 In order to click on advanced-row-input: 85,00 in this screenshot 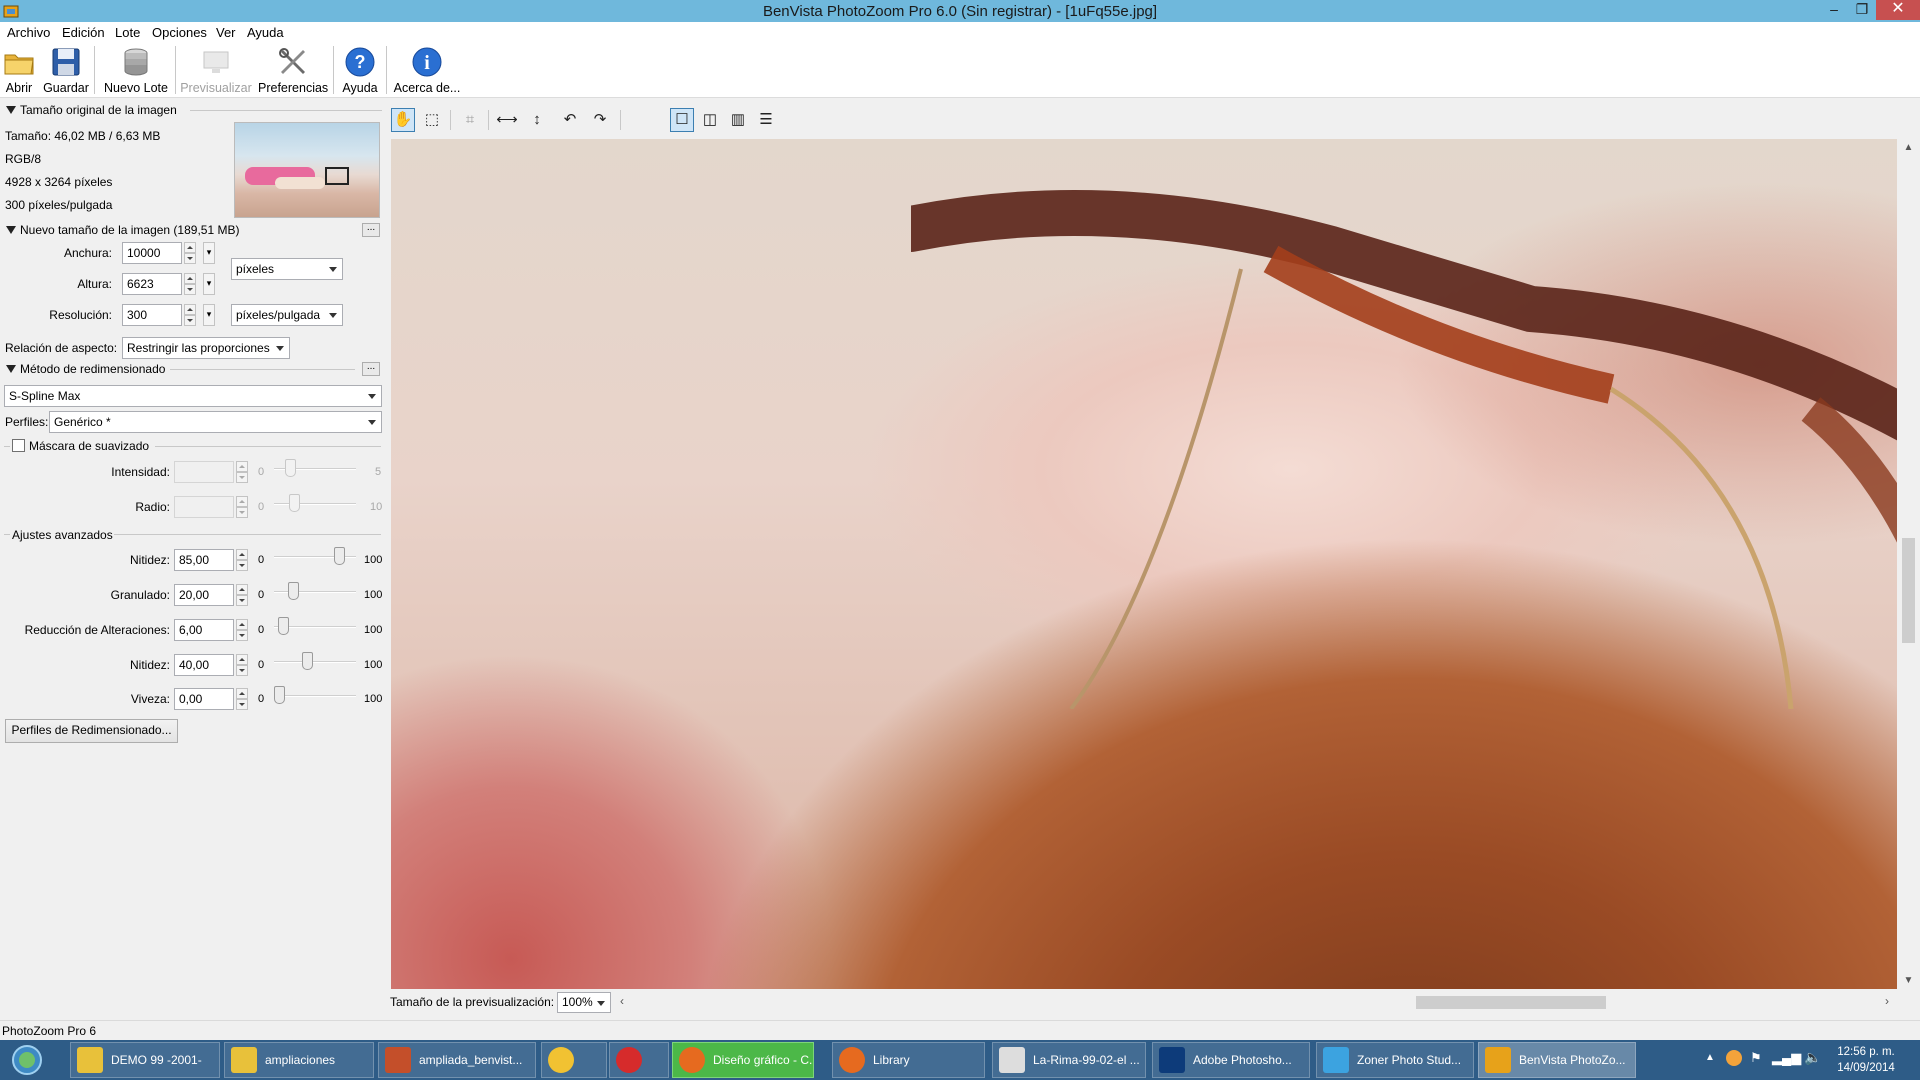, I will do `click(204, 560)`.